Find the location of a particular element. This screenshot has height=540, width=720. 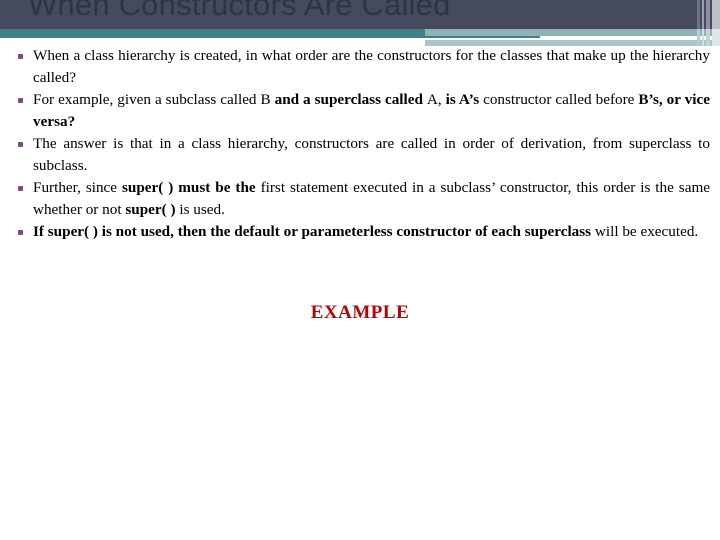

text-run-2: super( ) must be the is located at coordinates (191, 187).